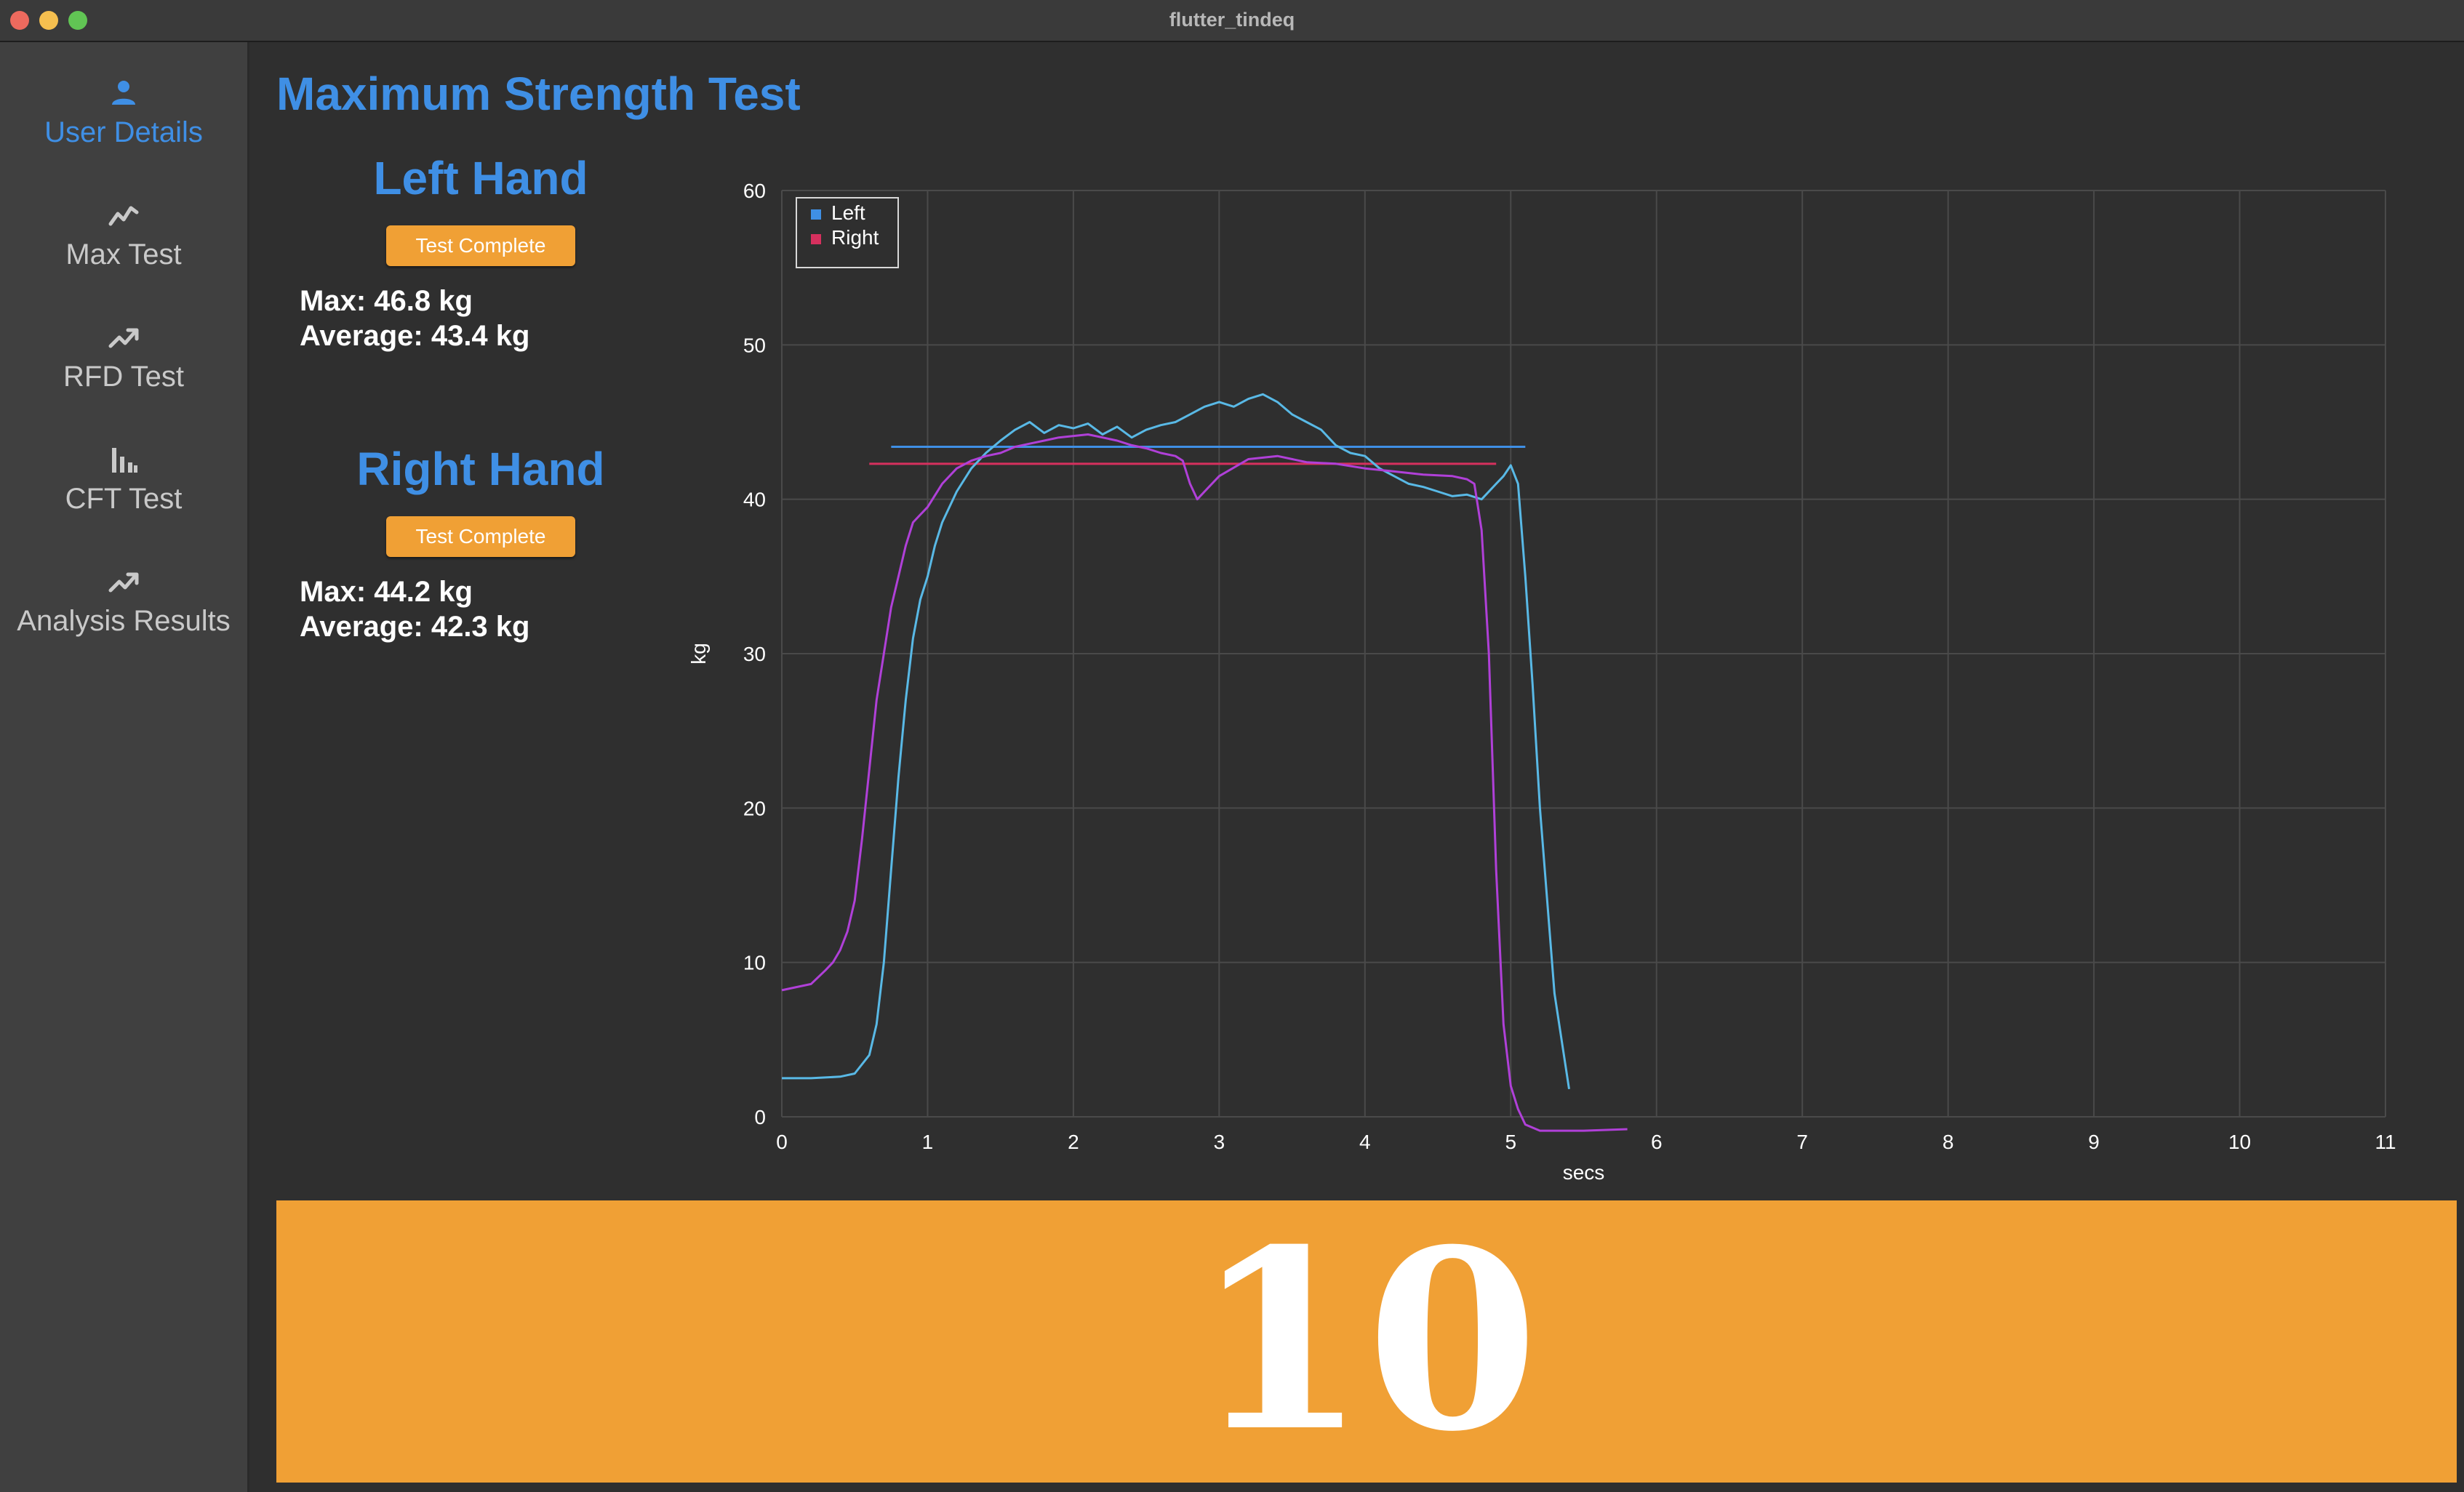 This screenshot has height=1492, width=2464. I want to click on left-hand-average: Average: 43.4 kg, so click(415, 336).